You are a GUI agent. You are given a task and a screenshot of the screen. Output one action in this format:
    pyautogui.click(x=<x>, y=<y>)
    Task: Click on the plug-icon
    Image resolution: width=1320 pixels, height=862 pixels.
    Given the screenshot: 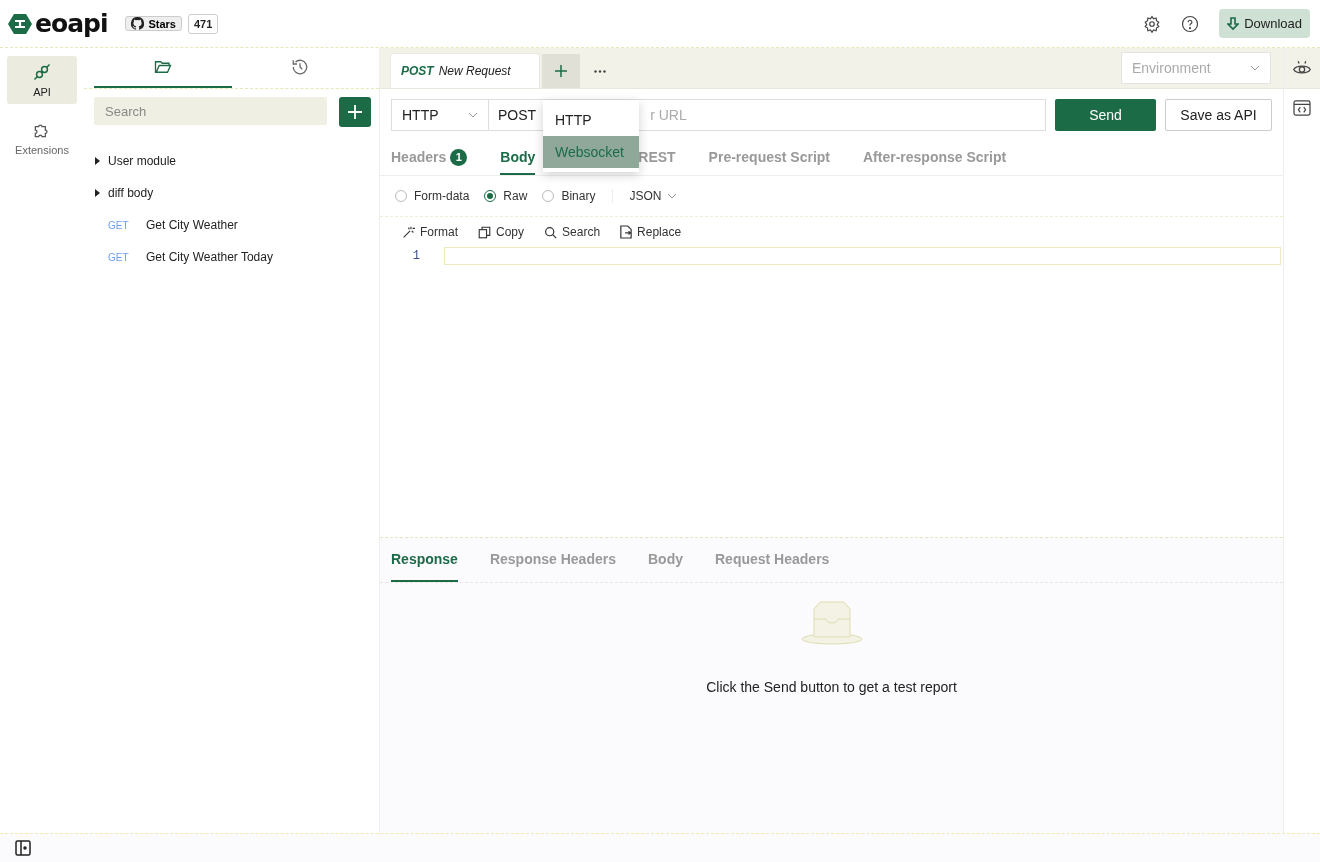 What is the action you would take?
    pyautogui.click(x=42, y=72)
    